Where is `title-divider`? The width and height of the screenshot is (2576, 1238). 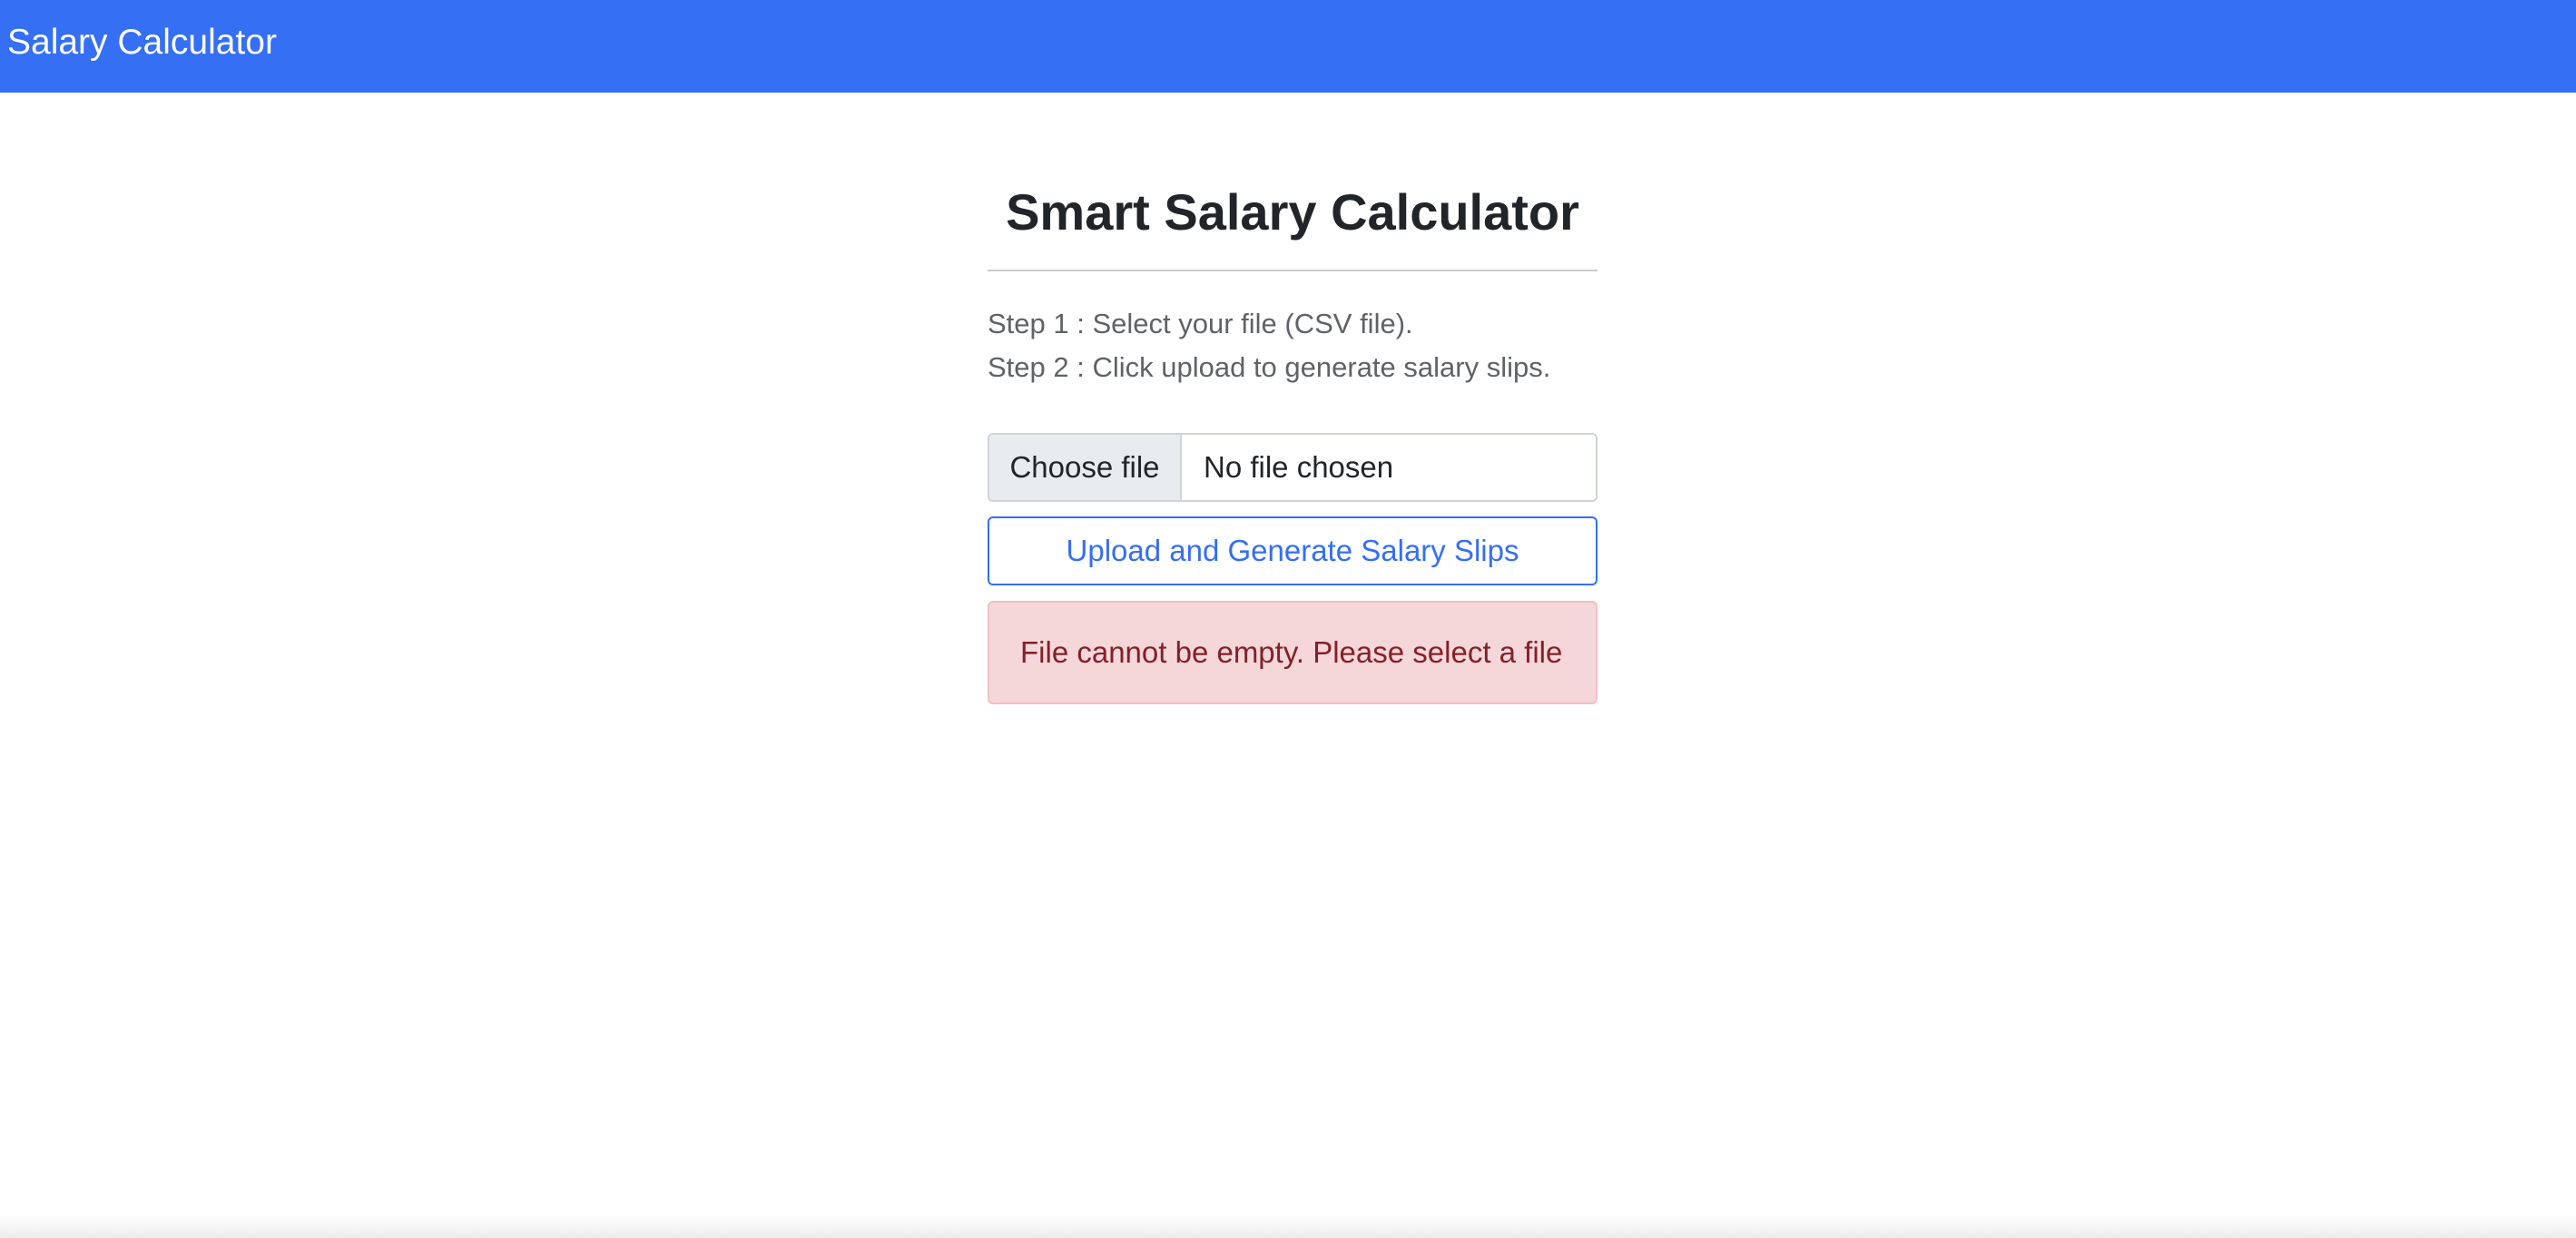
title-divider is located at coordinates (1293, 270).